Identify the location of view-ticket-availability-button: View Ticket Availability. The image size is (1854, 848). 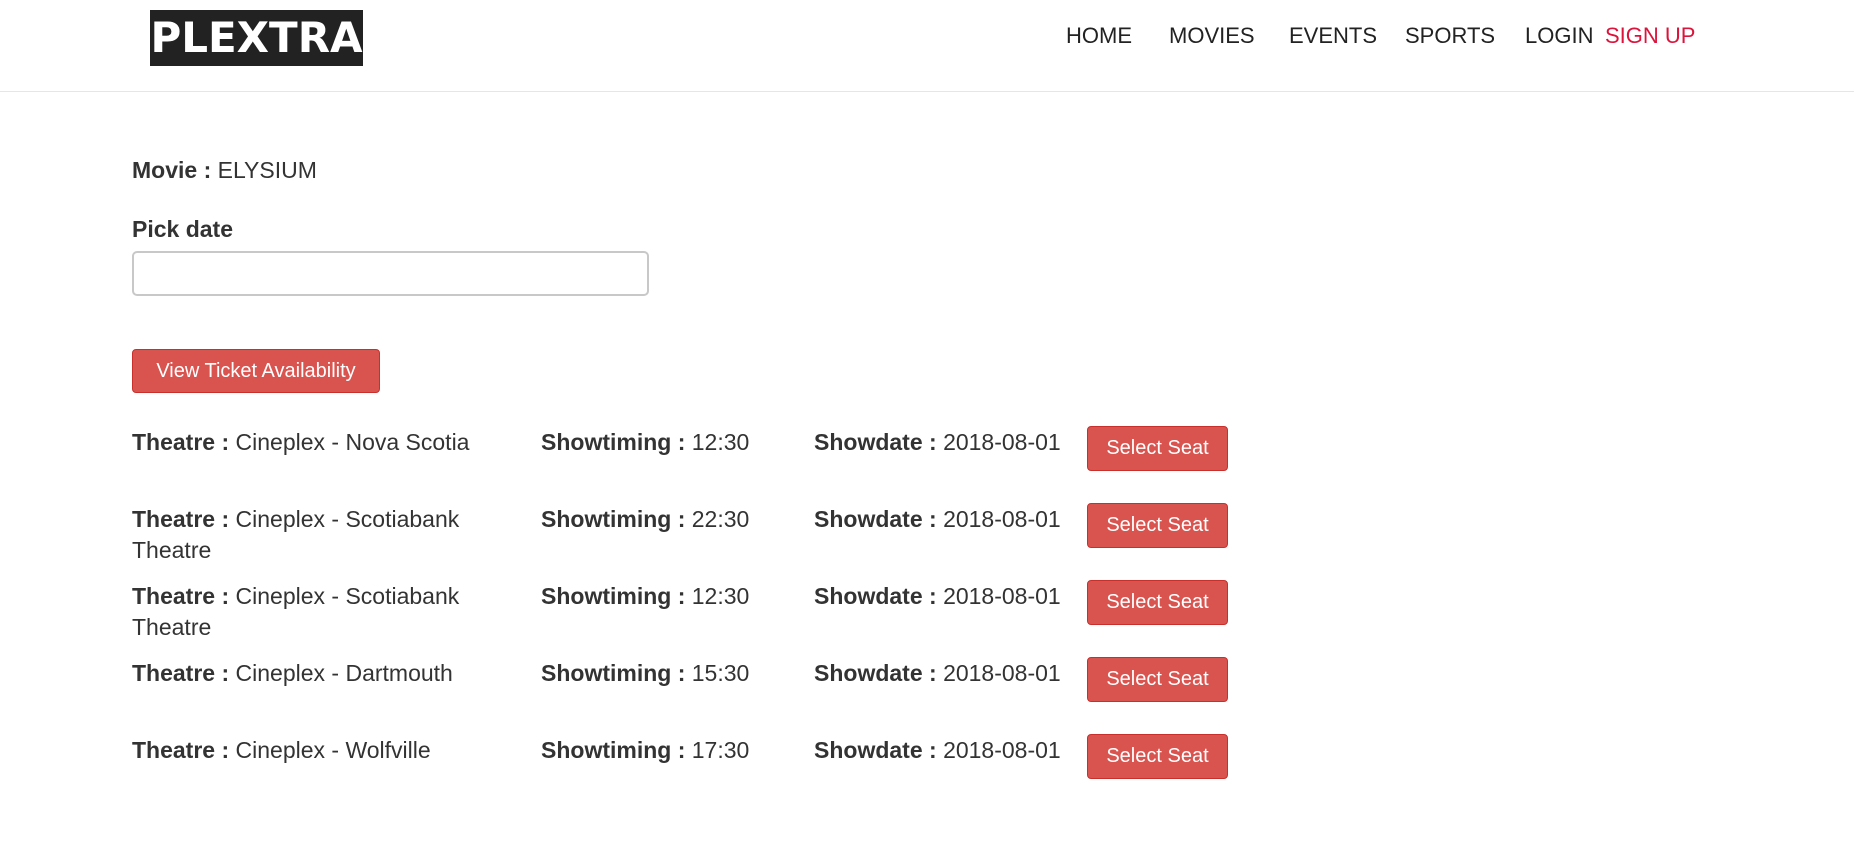
(256, 371).